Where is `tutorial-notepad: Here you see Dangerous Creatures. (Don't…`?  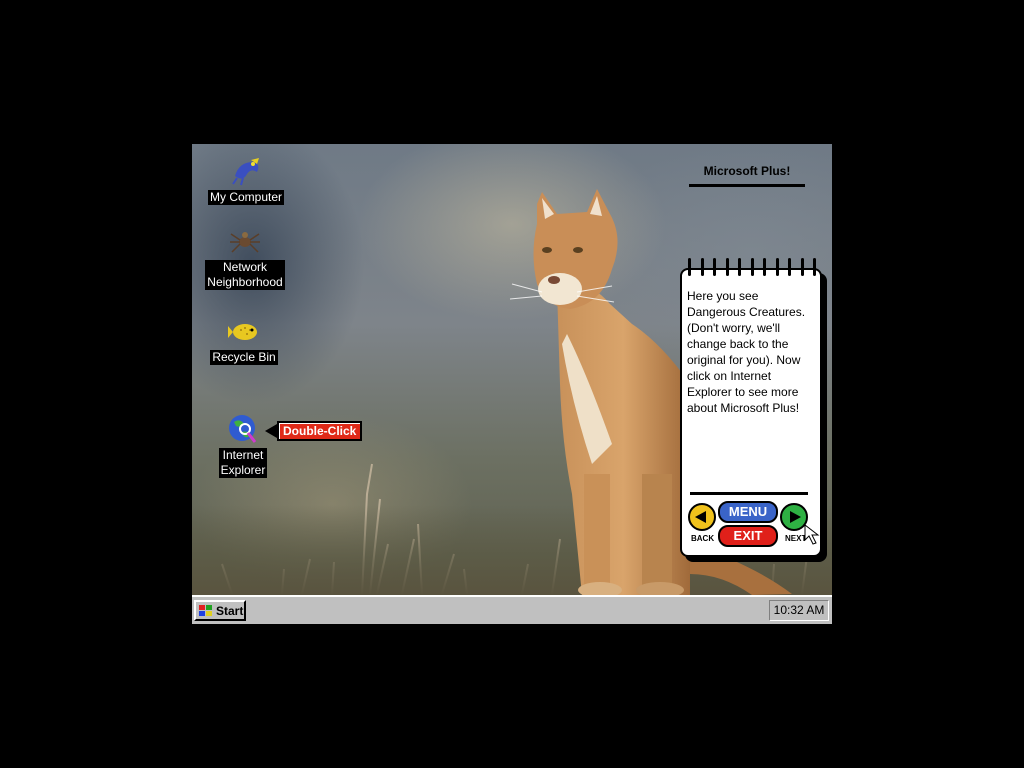
tutorial-notepad: Here you see Dangerous Creatures. (Don't… is located at coordinates (751, 407).